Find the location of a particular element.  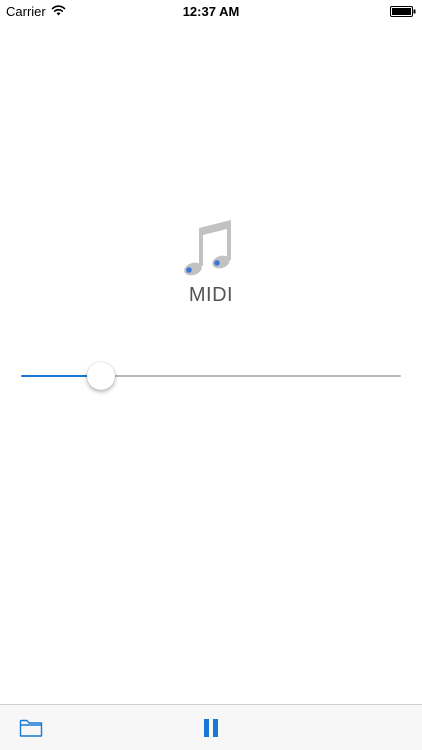

track-title: MIDI is located at coordinates (211, 295).